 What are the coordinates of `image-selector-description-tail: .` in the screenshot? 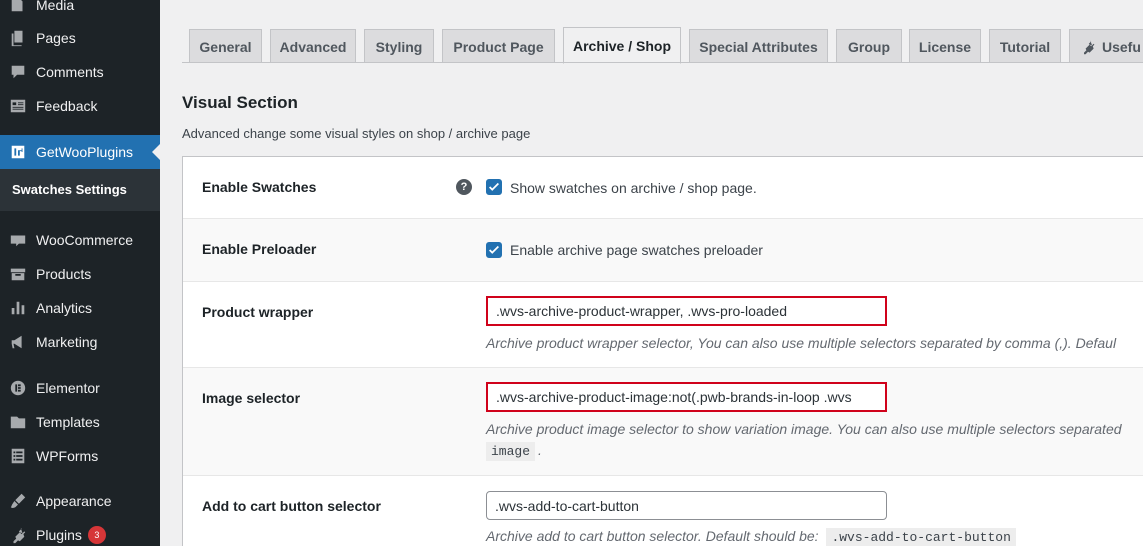 It's located at (540, 450).